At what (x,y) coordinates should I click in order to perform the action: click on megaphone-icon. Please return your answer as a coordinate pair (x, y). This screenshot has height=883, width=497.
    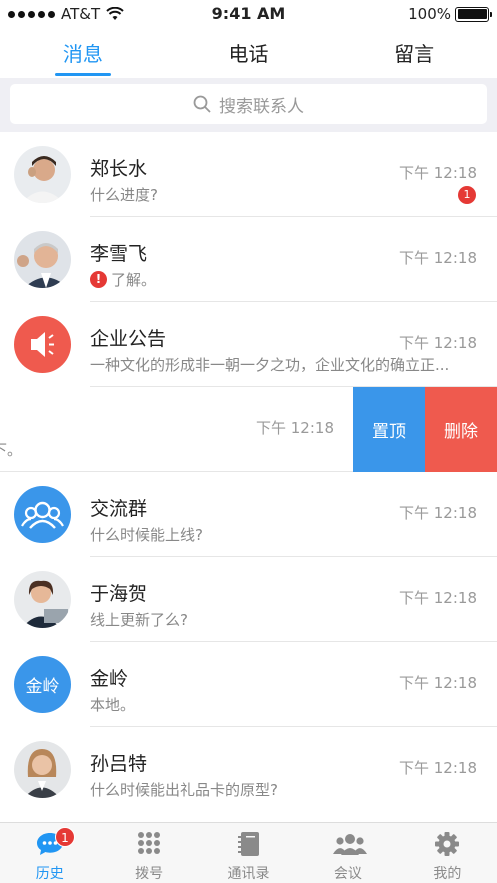
    Looking at the image, I should click on (42, 344).